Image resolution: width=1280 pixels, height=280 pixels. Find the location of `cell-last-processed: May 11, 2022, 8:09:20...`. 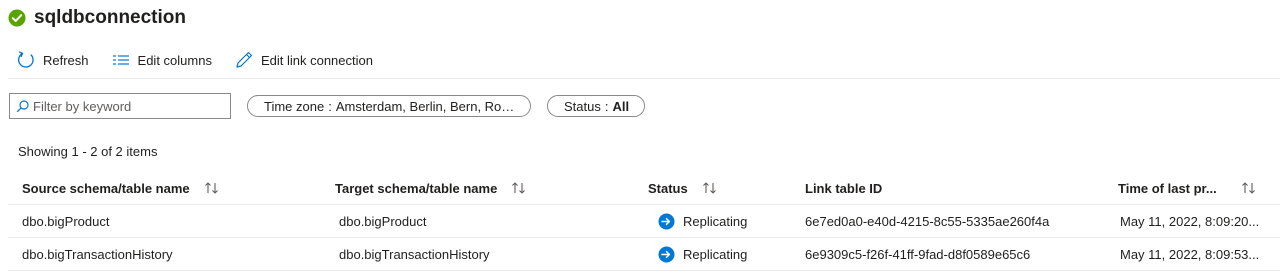

cell-last-processed: May 11, 2022, 8:09:20... is located at coordinates (1192, 221).